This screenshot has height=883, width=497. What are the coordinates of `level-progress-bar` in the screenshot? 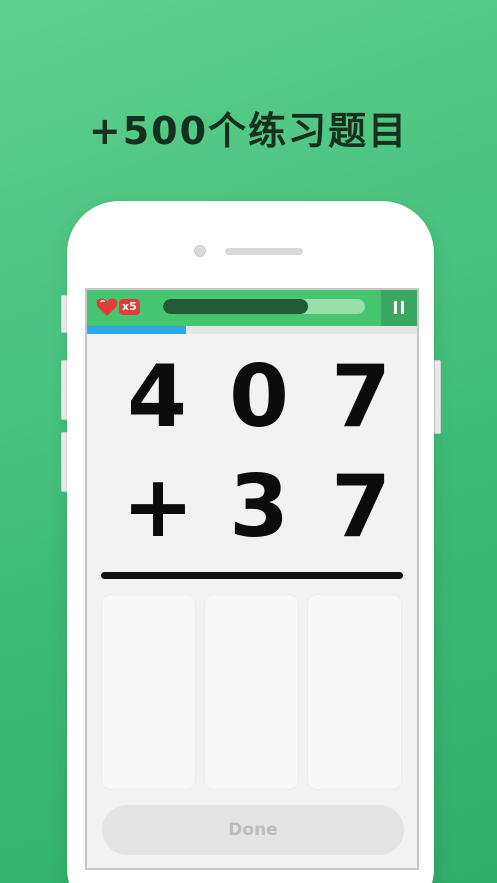 It's located at (264, 306).